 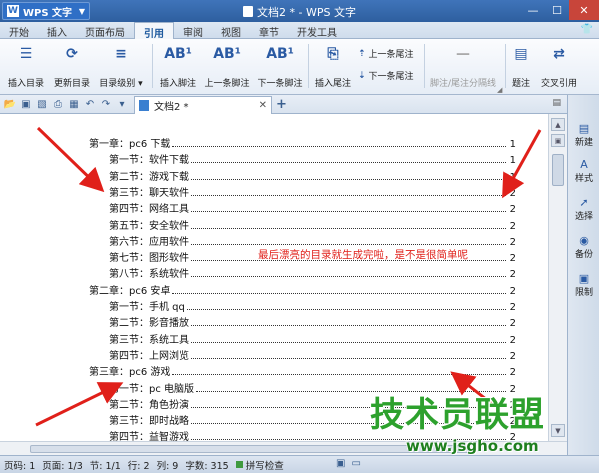 What do you see at coordinates (130, 291) in the screenshot?
I see `toc-entry-text: 第二章：pc6 安卓` at bounding box center [130, 291].